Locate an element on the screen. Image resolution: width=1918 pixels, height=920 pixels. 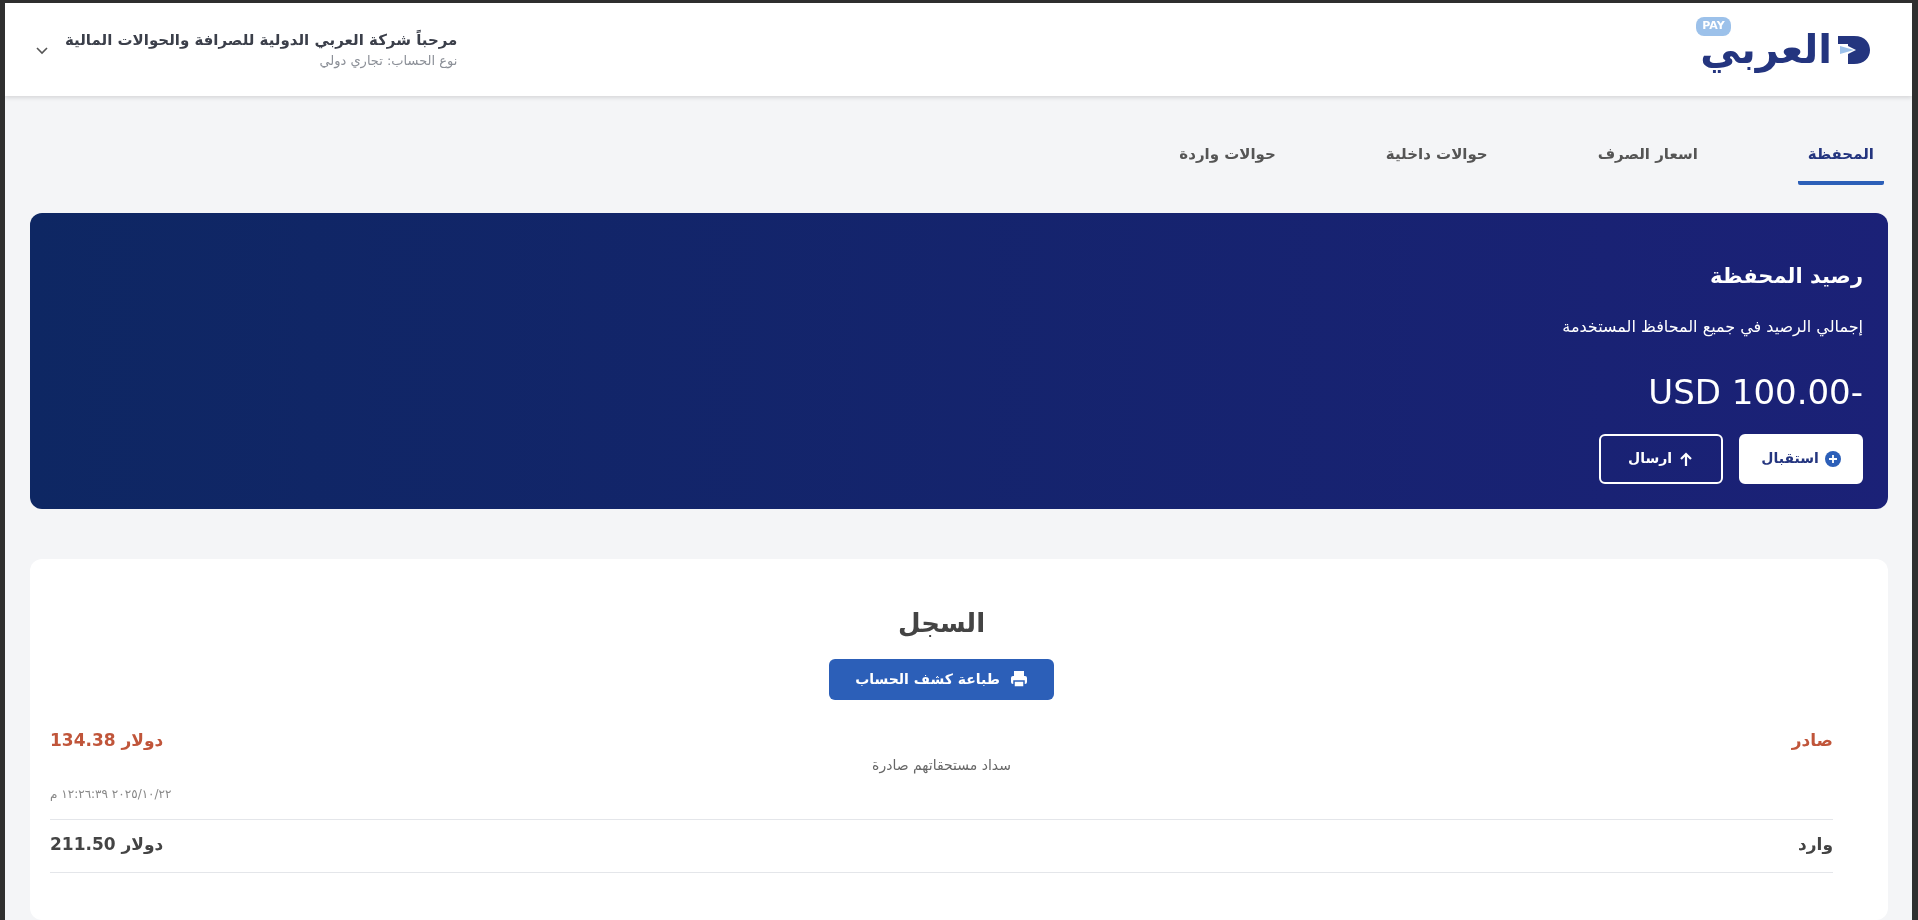
wallet-title: رصيد المحفظة is located at coordinates (1786, 277).